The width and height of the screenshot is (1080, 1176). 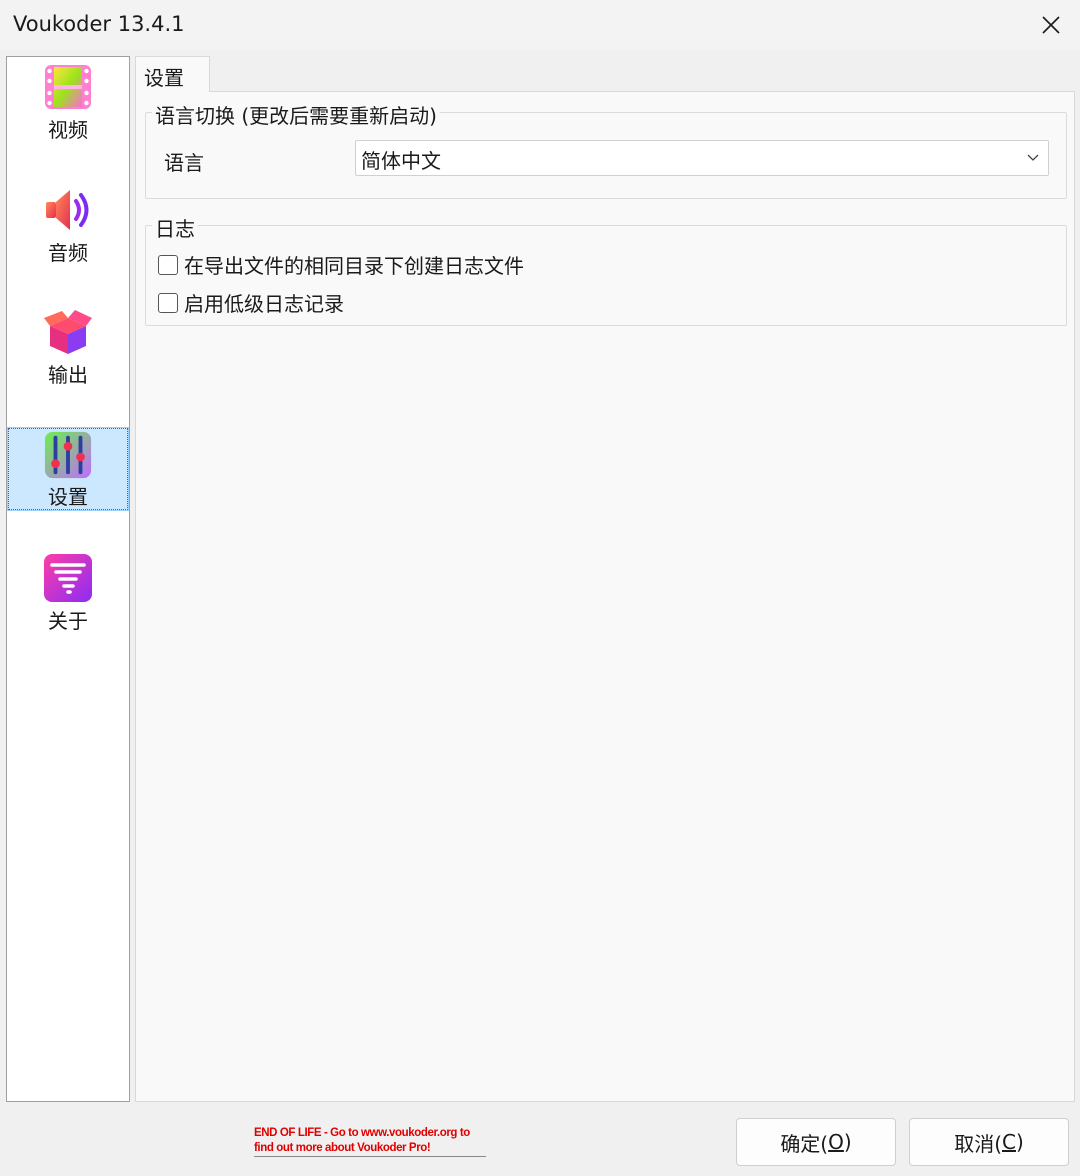 What do you see at coordinates (354, 266) in the screenshot?
I see `log-file-label: 在导出文件的相同目录下创建日志文件` at bounding box center [354, 266].